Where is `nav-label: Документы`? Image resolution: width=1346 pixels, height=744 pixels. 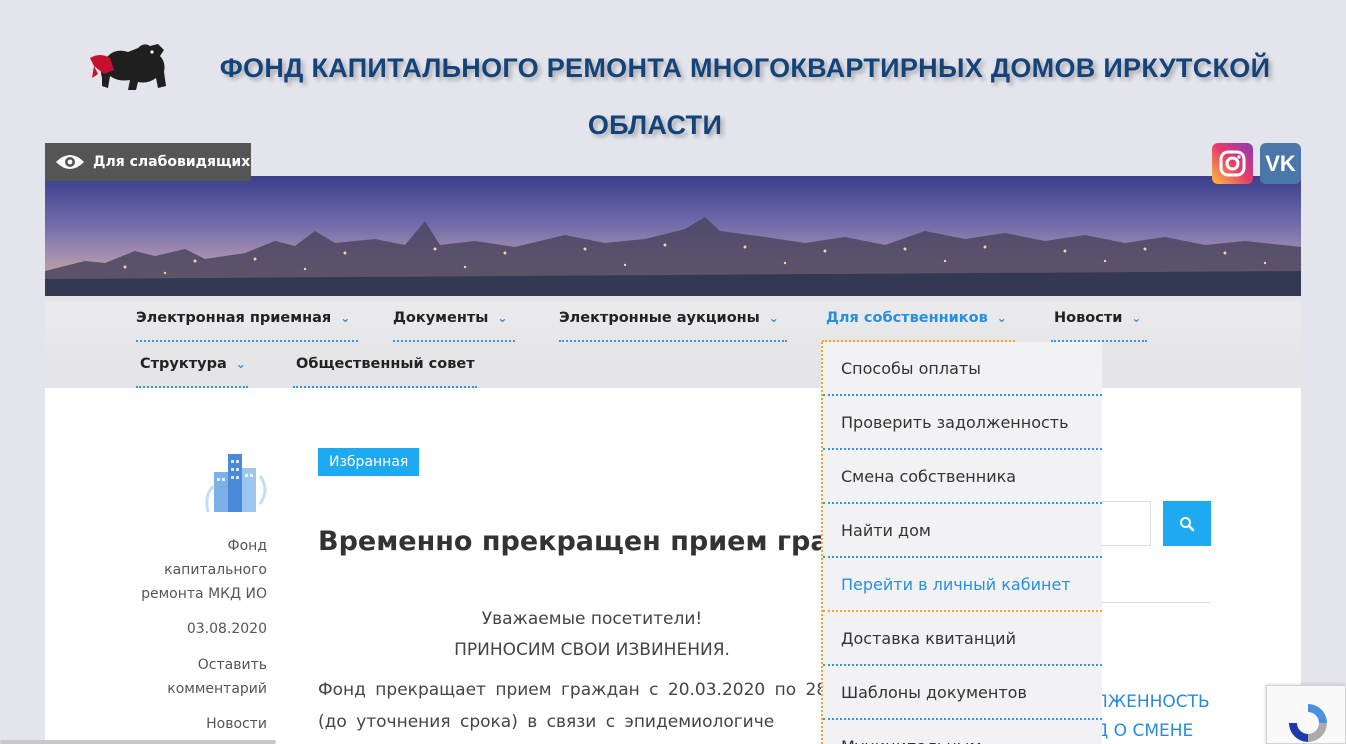
nav-label: Документы is located at coordinates (441, 318).